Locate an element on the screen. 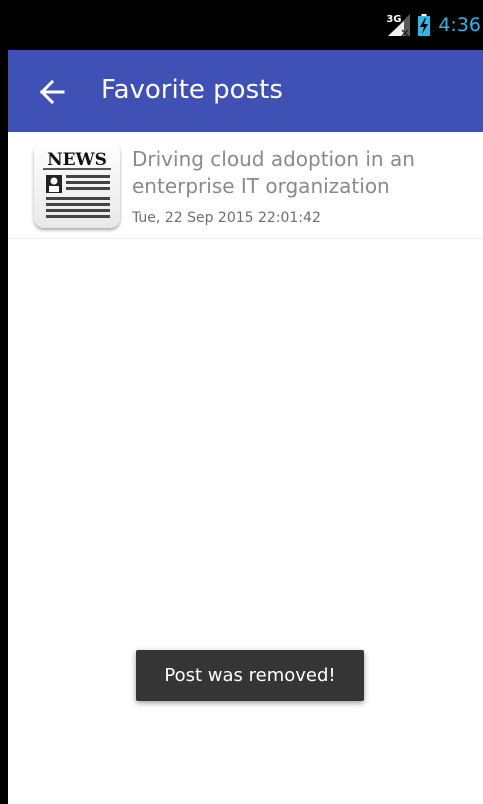 Image resolution: width=483 pixels, height=804 pixels. toast-notification: Post was removed! is located at coordinates (250, 675).